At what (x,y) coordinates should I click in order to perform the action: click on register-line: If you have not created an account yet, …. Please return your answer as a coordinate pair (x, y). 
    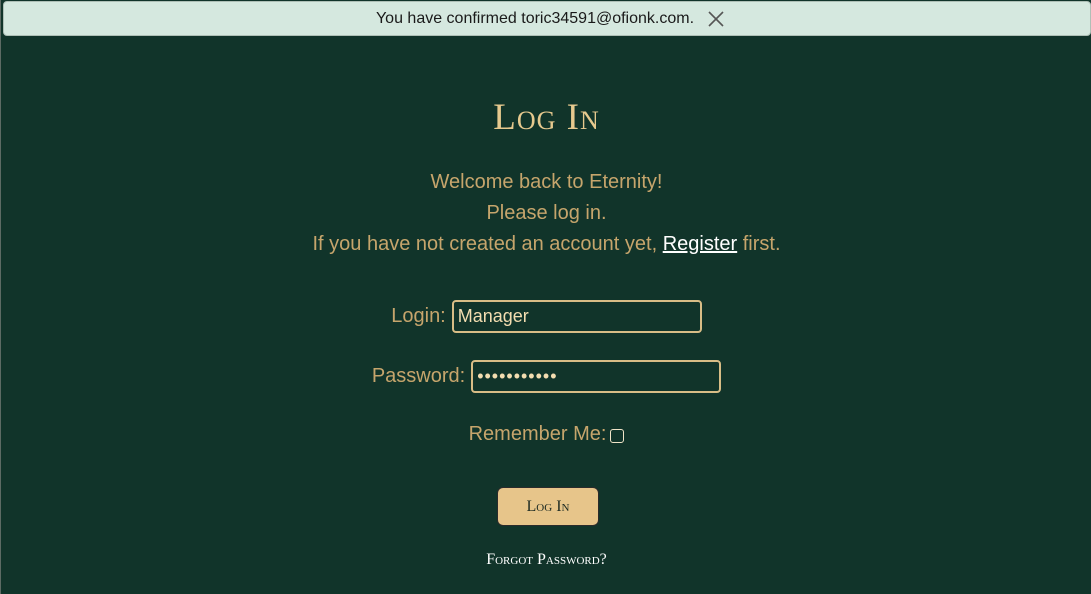
    Looking at the image, I should click on (546, 244).